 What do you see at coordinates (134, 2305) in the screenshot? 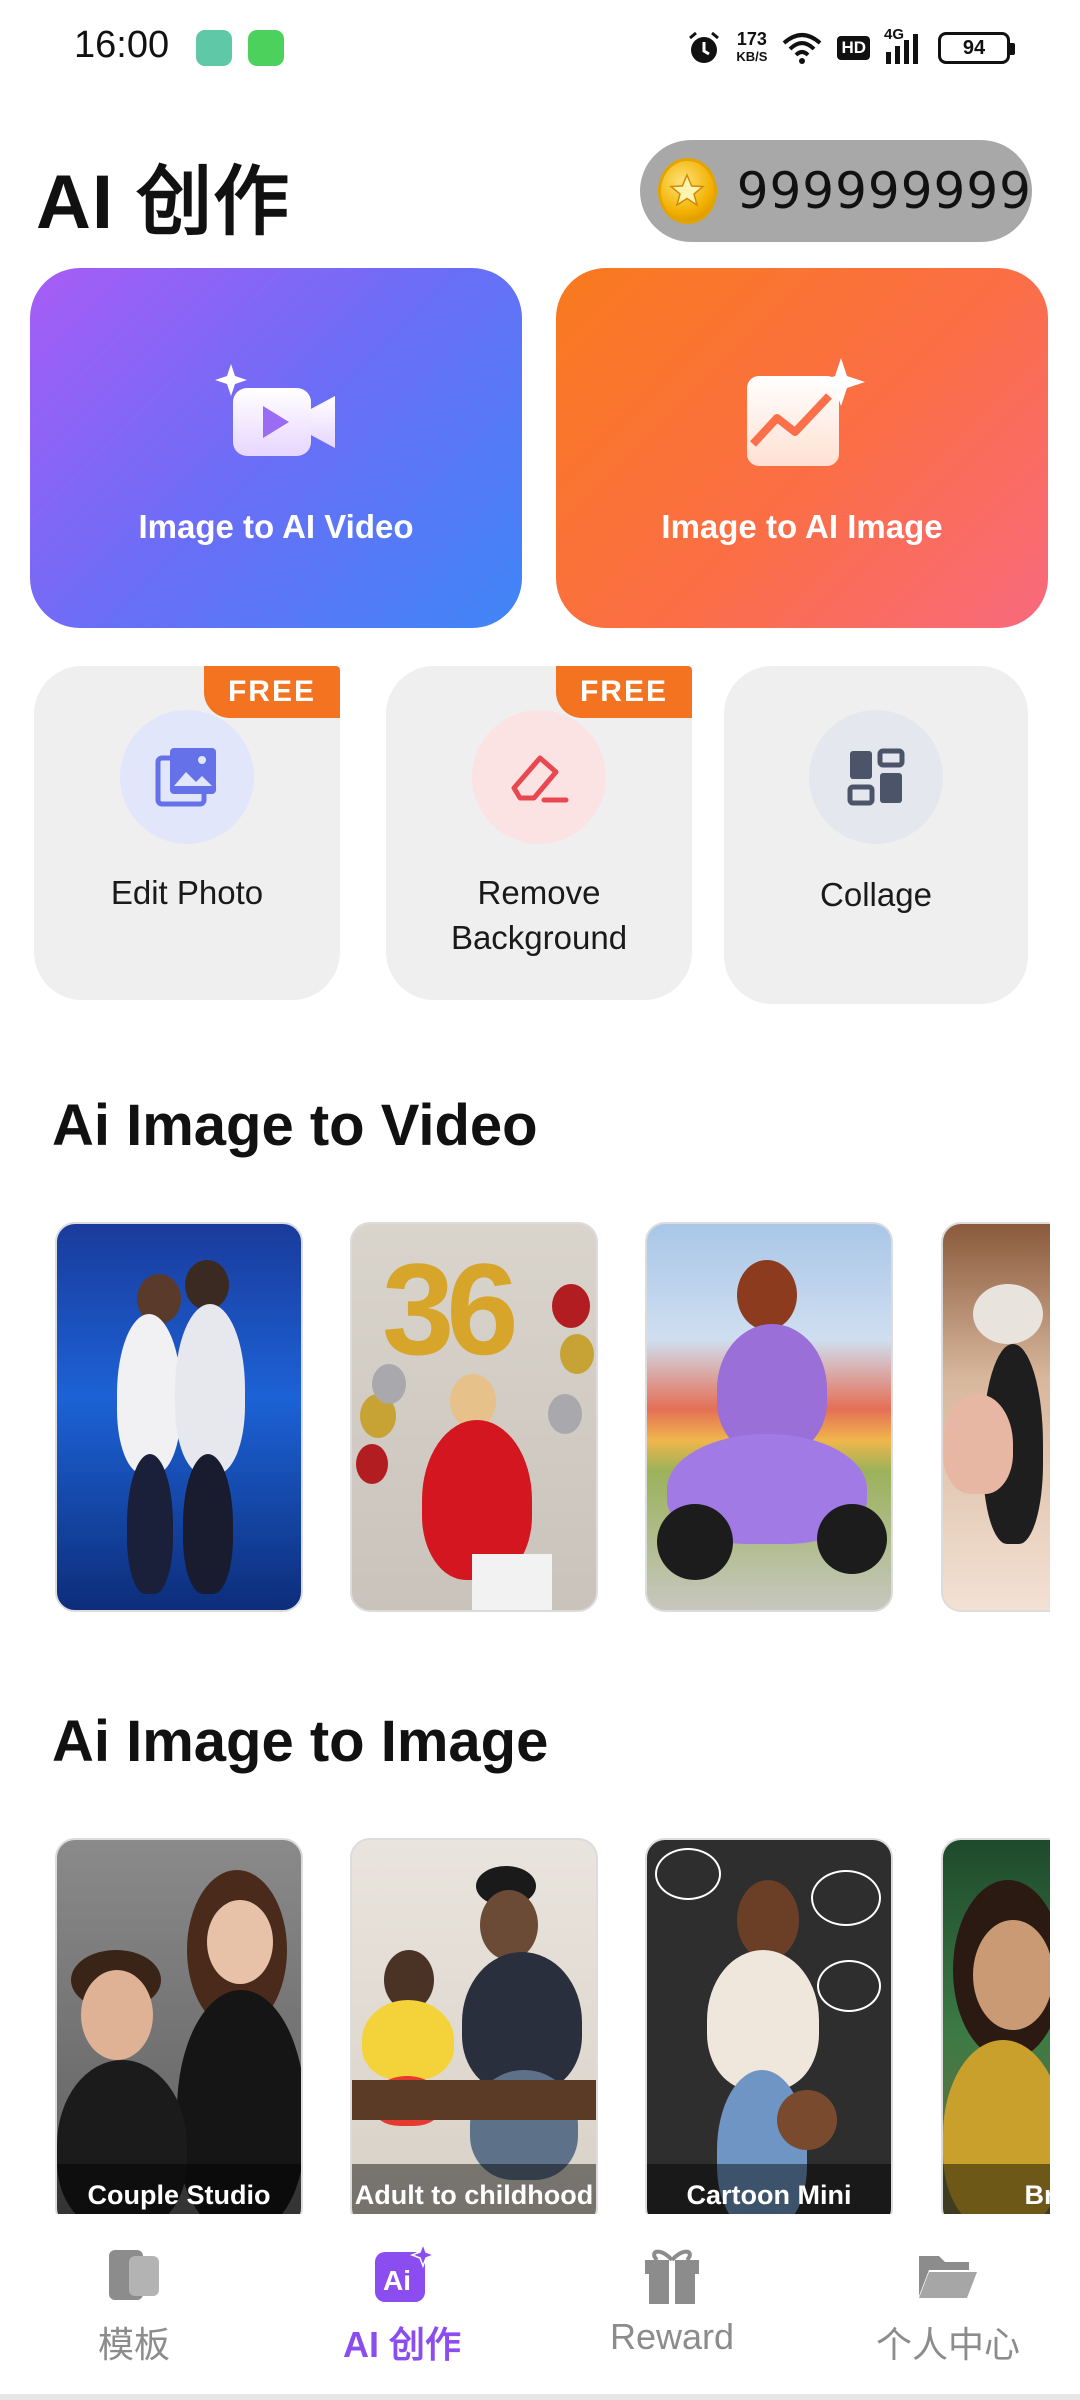
I see `nav-item-templates: 模板` at bounding box center [134, 2305].